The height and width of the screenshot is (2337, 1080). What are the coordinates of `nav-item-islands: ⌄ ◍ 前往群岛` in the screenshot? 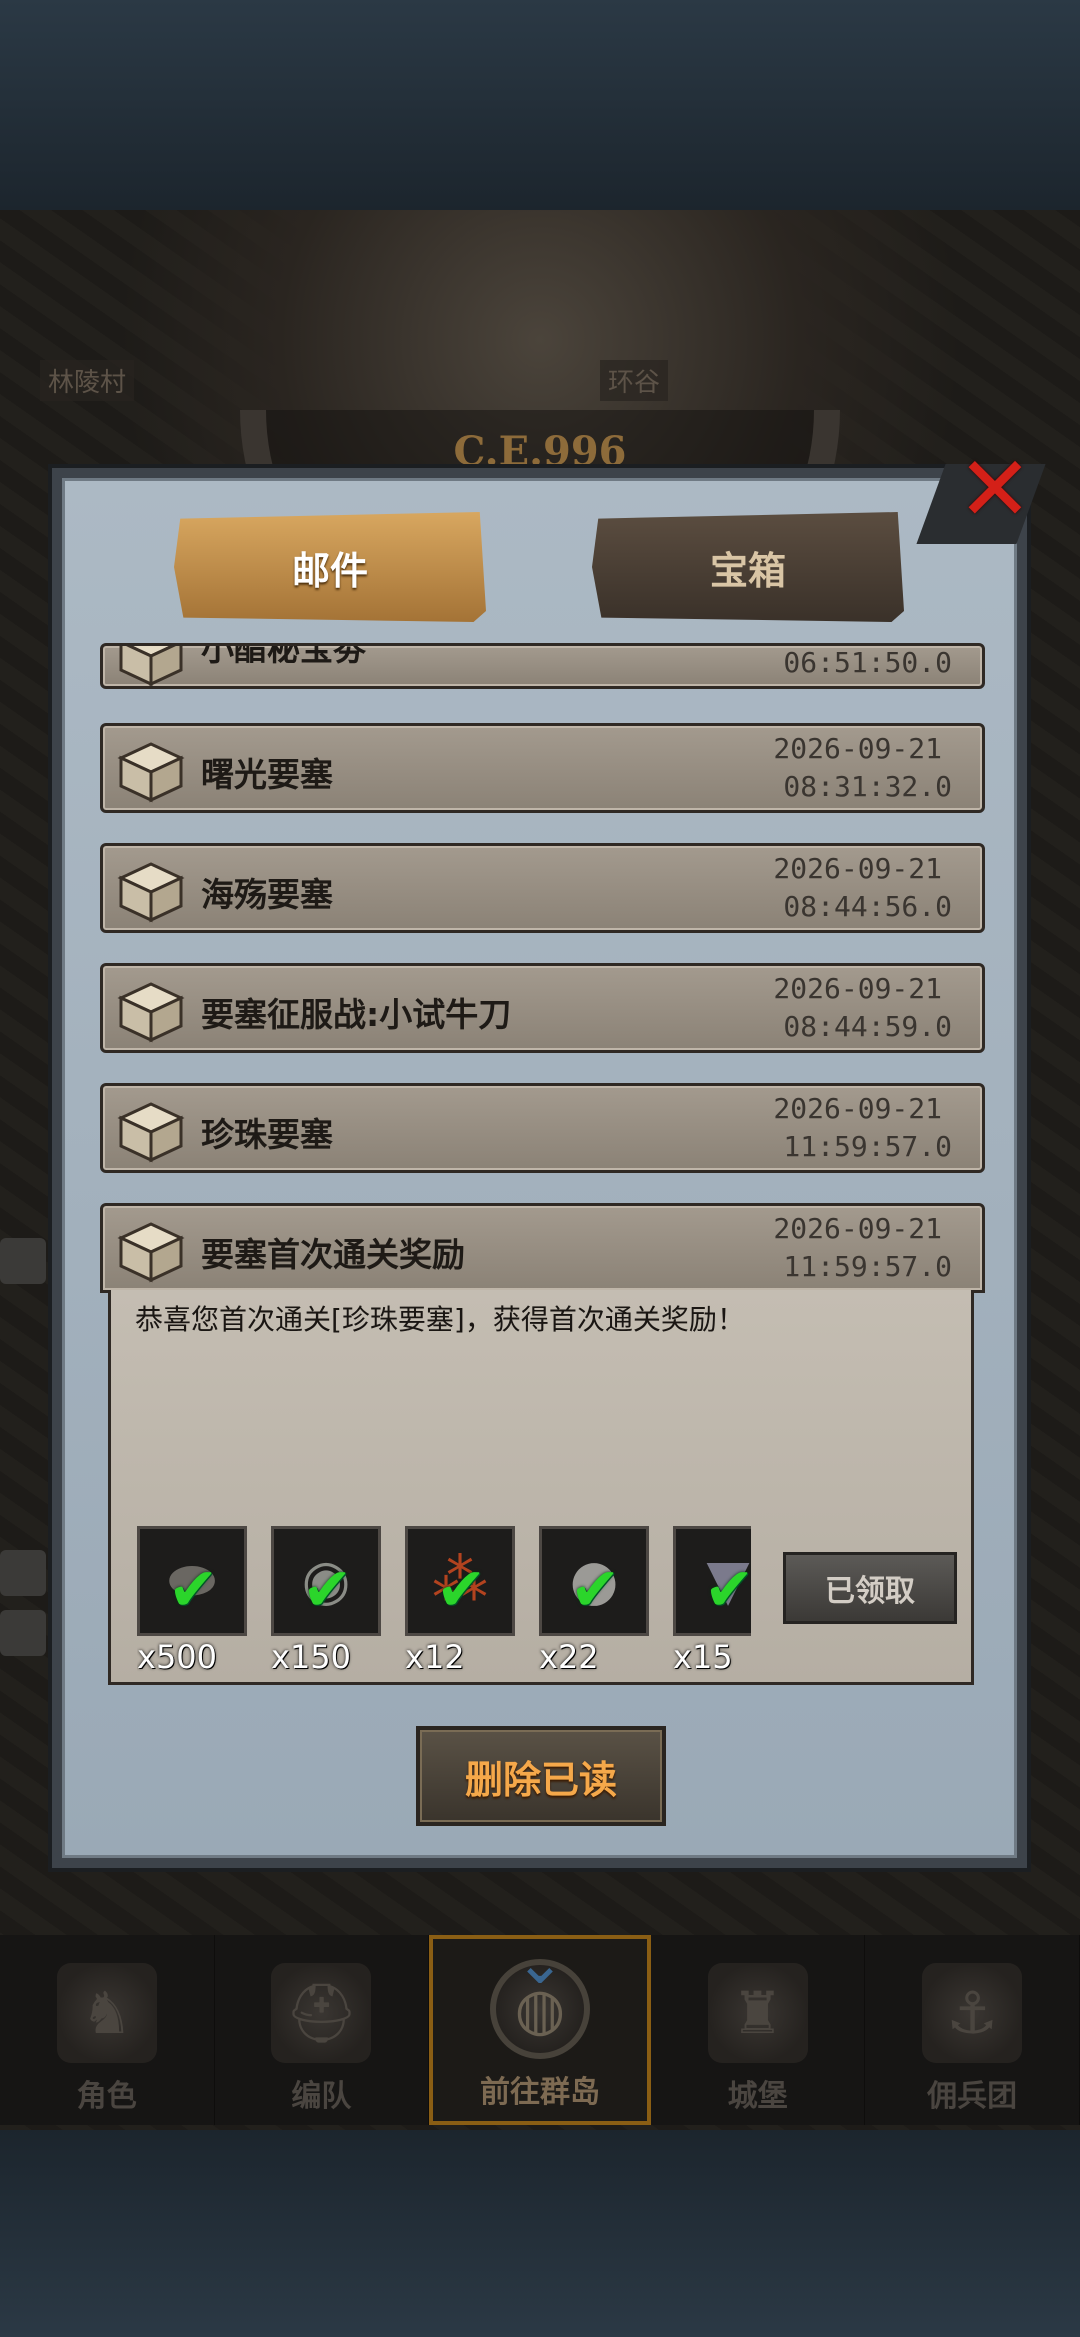 It's located at (540, 2026).